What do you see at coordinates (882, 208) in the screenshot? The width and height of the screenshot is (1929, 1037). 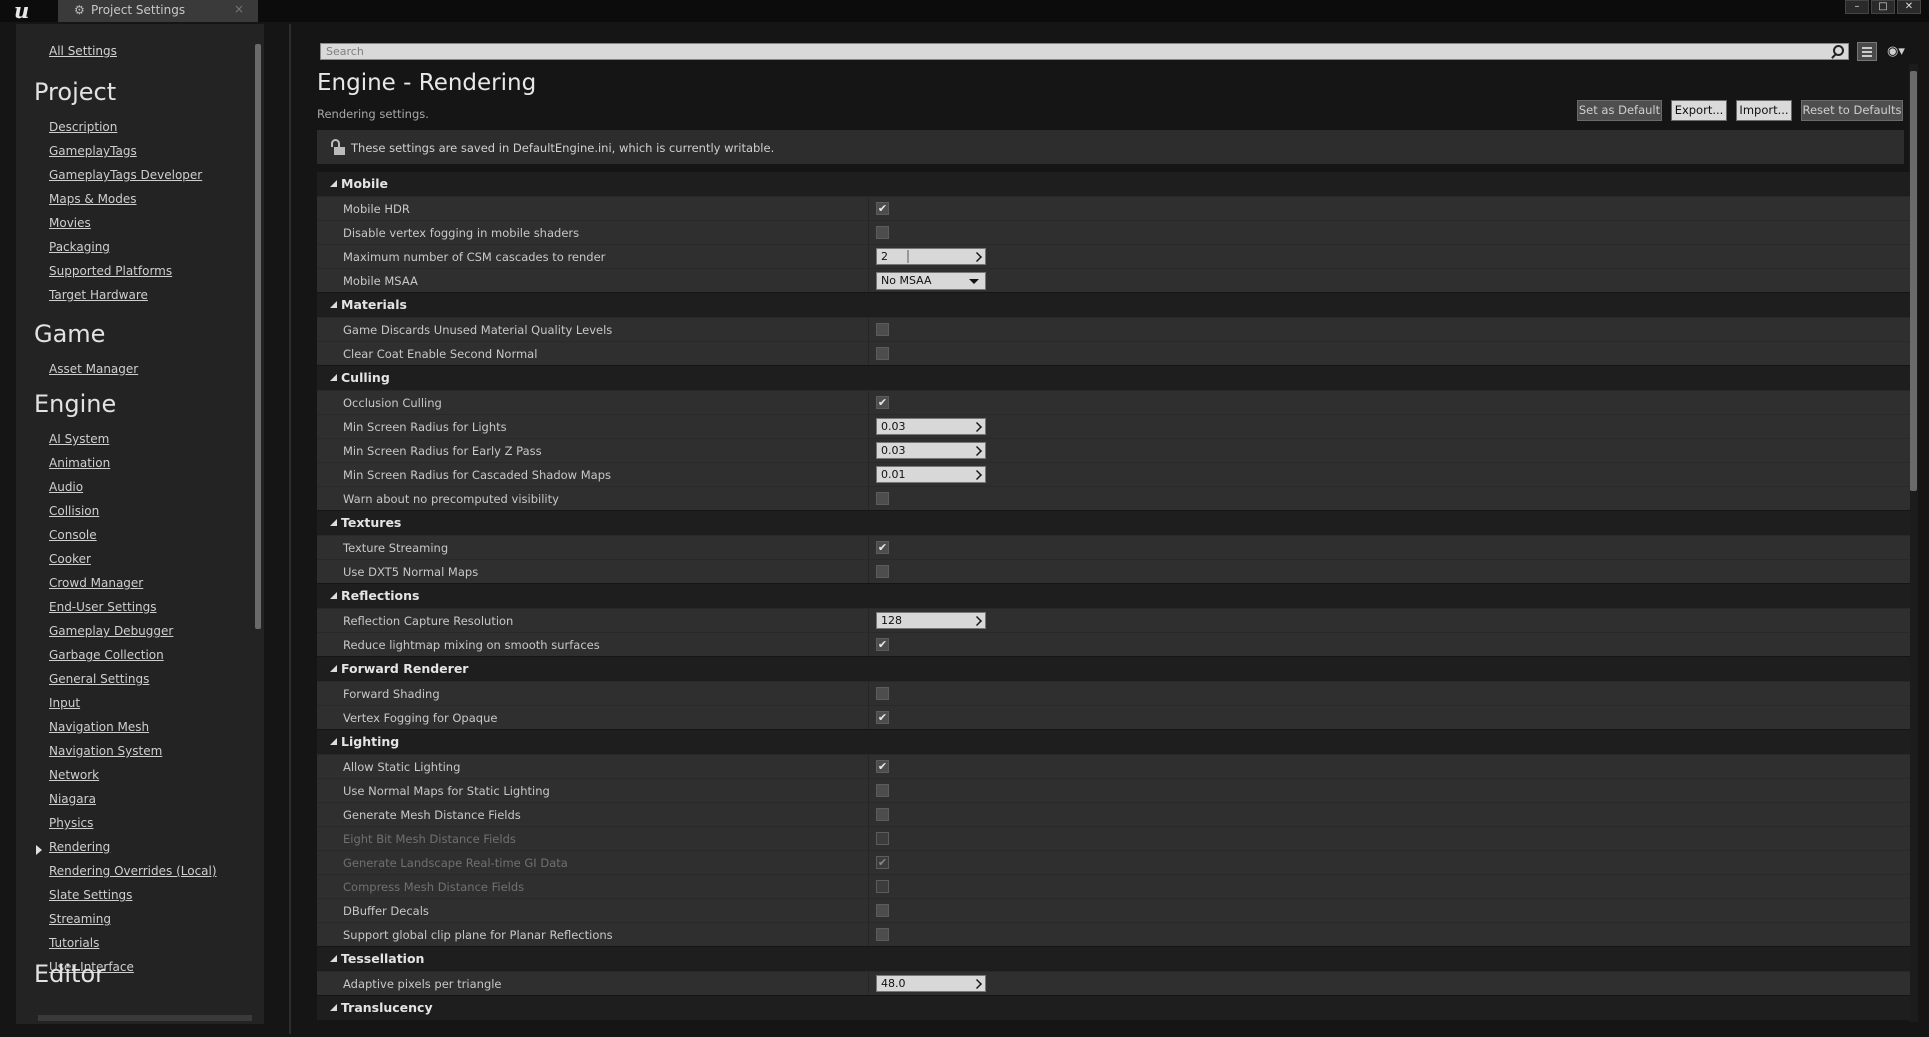 I see `checkbox-mobile-hdr: ✔` at bounding box center [882, 208].